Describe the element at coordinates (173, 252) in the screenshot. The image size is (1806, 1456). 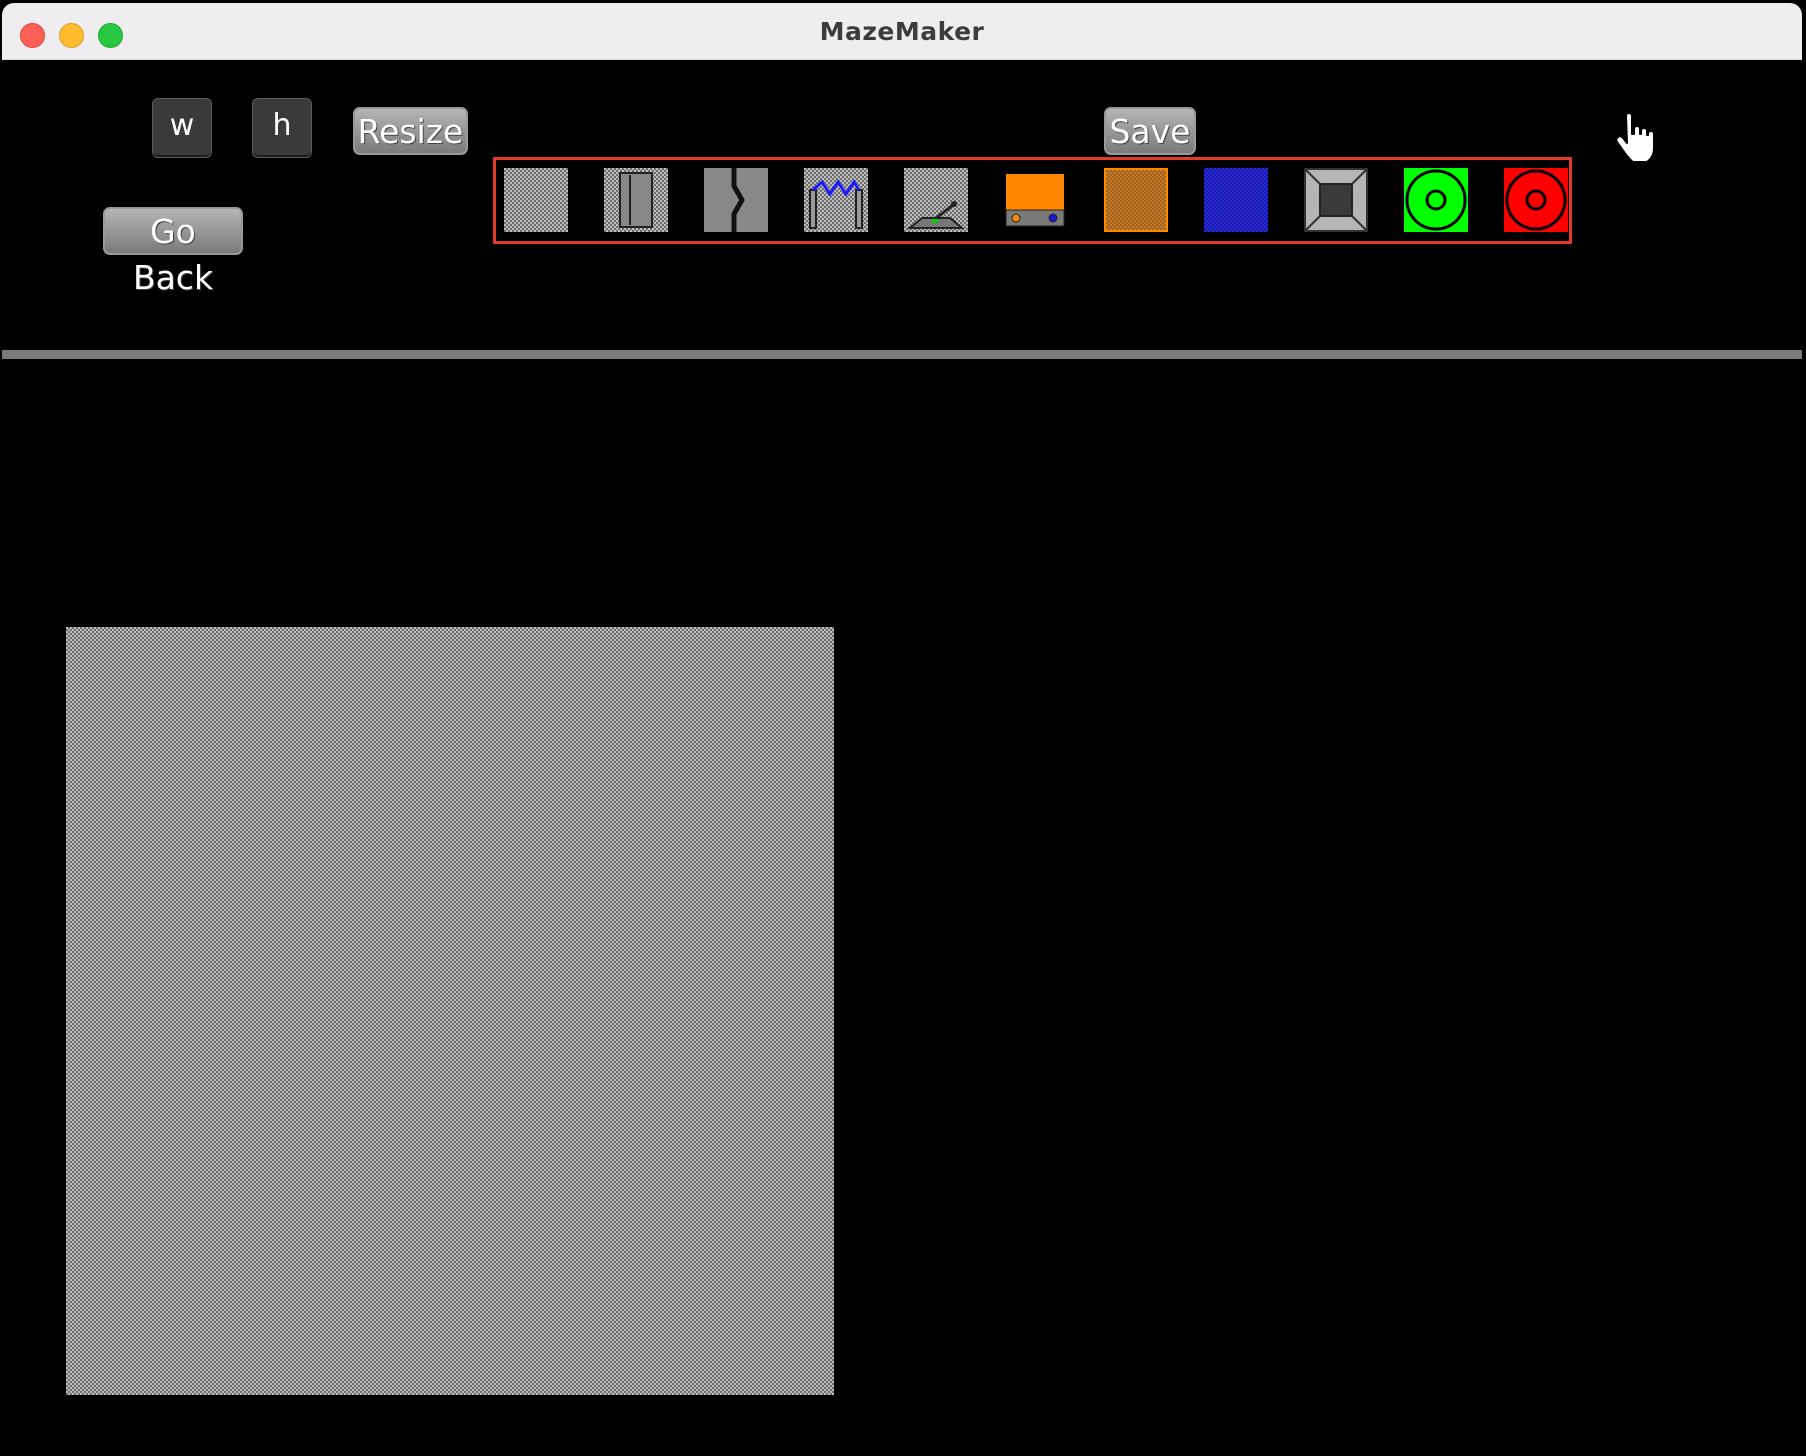
I see `go-back-button: Go Back` at that location.